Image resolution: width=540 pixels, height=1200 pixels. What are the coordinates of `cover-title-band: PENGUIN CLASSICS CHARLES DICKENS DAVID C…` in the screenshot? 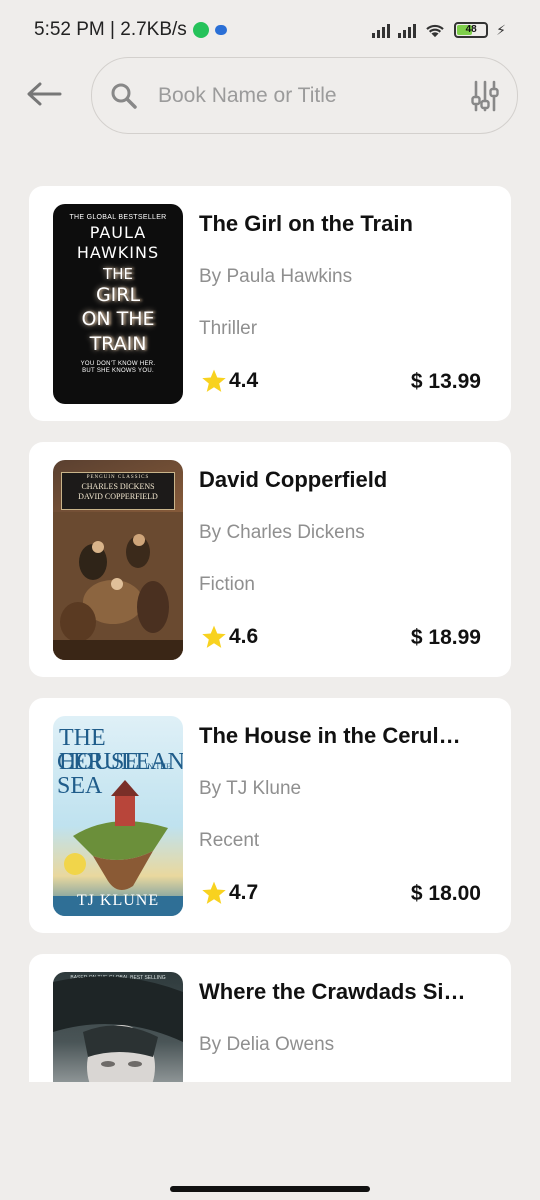 It's located at (118, 491).